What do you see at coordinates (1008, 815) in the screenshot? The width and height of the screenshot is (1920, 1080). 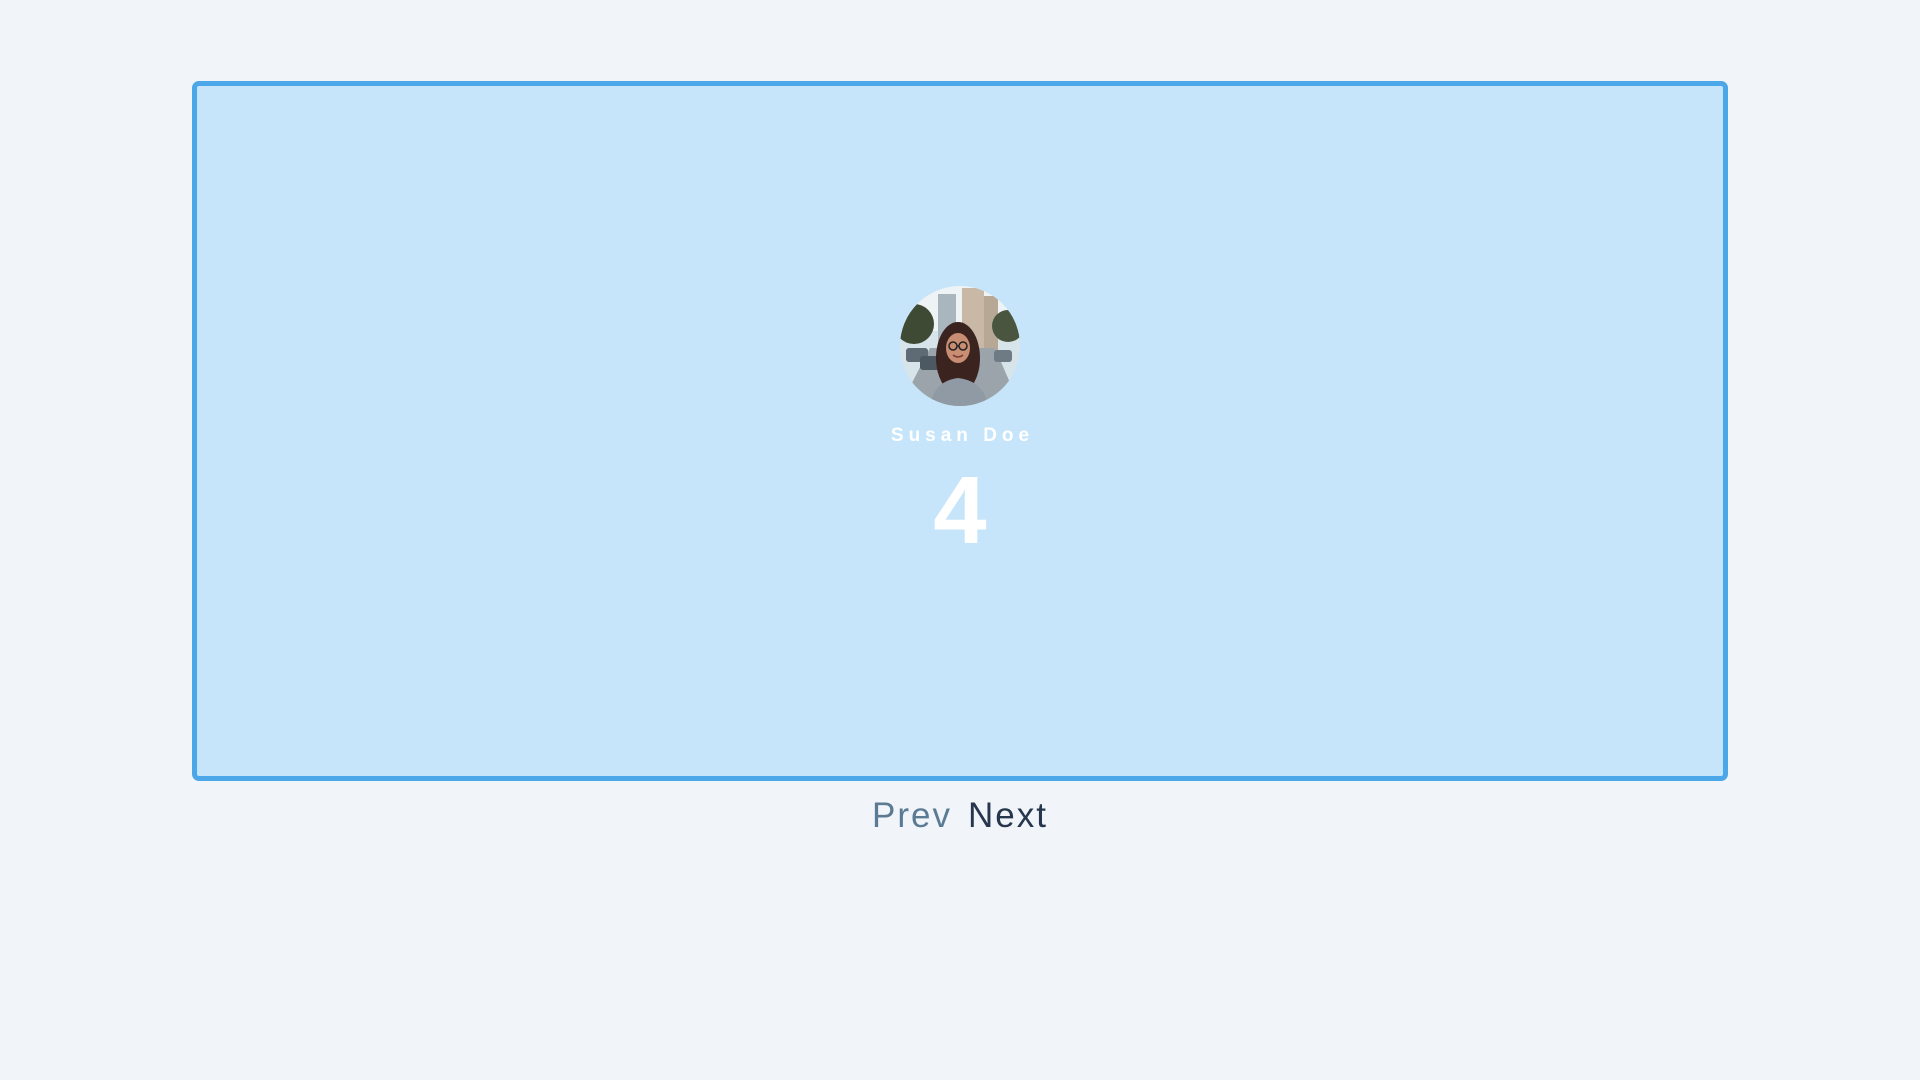 I see `next-button: Next` at bounding box center [1008, 815].